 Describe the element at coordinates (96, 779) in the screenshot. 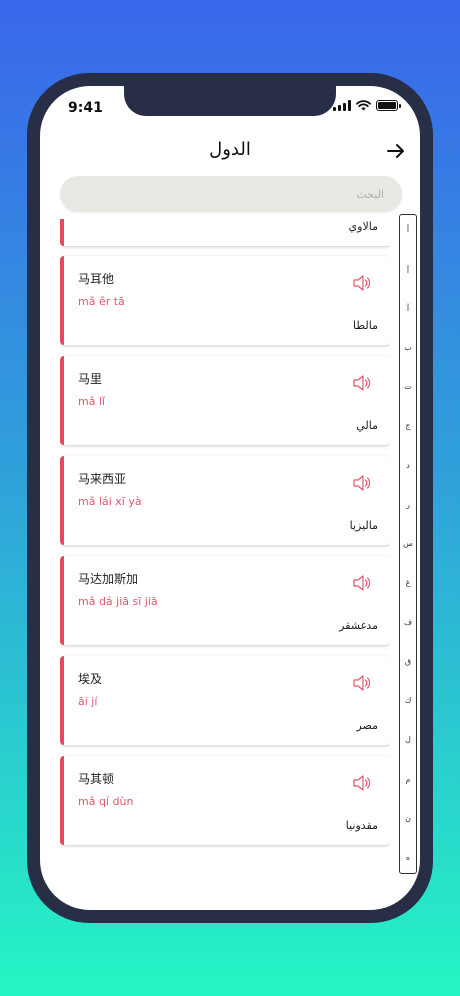

I see `country-hanzi: 马其顿` at that location.